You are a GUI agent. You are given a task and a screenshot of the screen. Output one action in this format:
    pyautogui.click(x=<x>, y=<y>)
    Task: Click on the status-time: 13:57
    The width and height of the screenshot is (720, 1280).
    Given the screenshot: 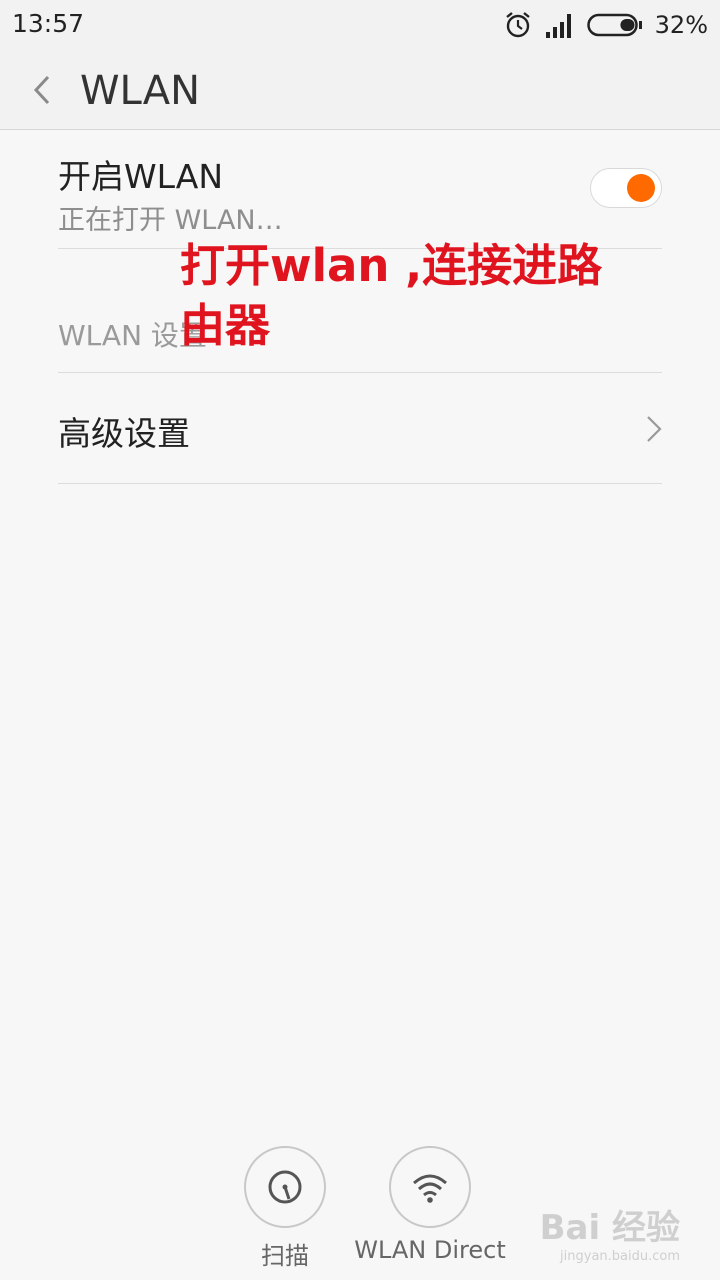 What is the action you would take?
    pyautogui.click(x=48, y=23)
    